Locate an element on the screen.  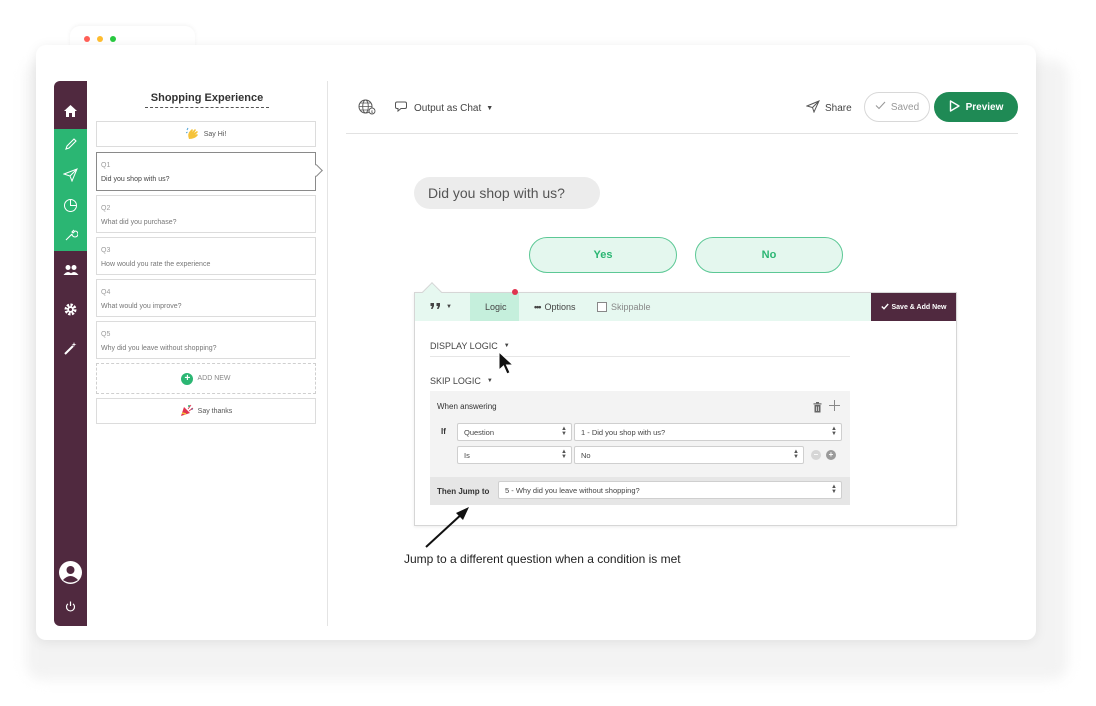
panel-divider is located at coordinates (327, 353).